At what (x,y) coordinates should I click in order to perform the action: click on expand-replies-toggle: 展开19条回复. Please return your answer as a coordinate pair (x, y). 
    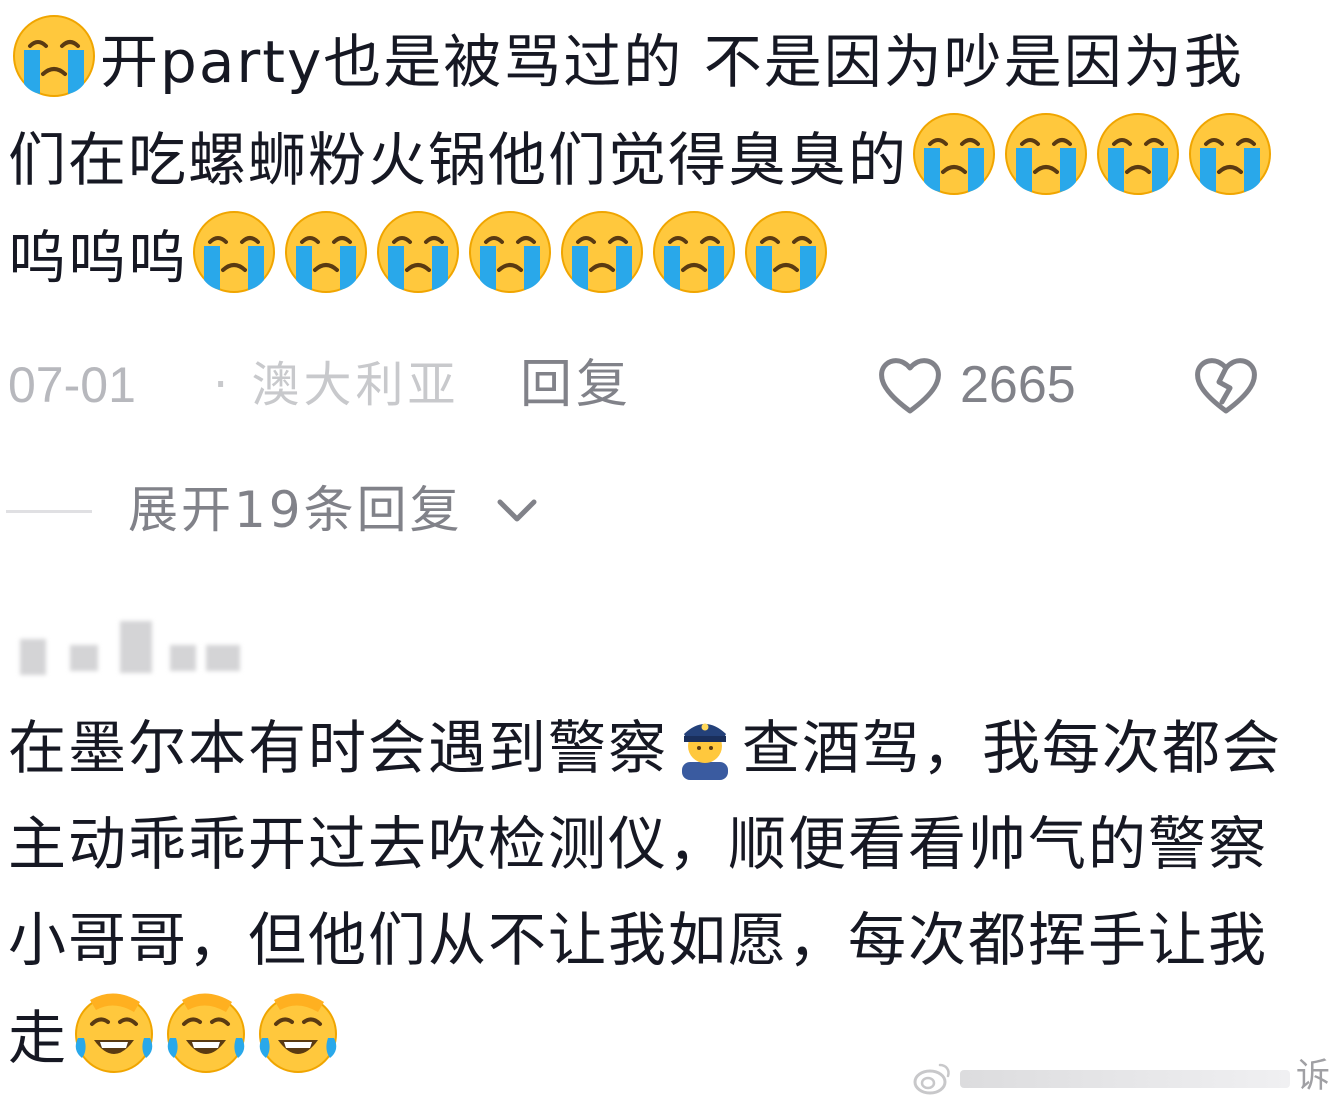
    Looking at the image, I should click on (350, 510).